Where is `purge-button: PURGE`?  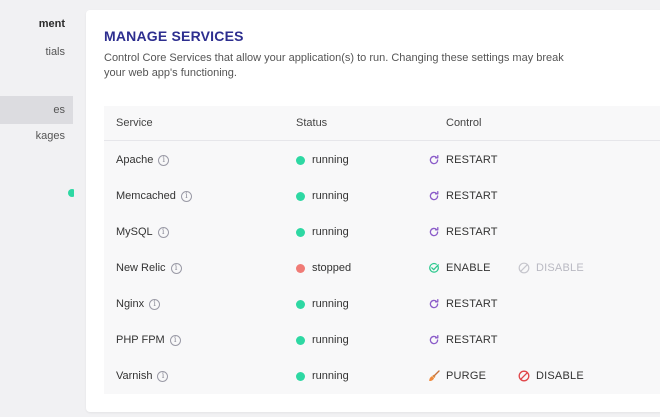
purge-button: PURGE is located at coordinates (457, 376).